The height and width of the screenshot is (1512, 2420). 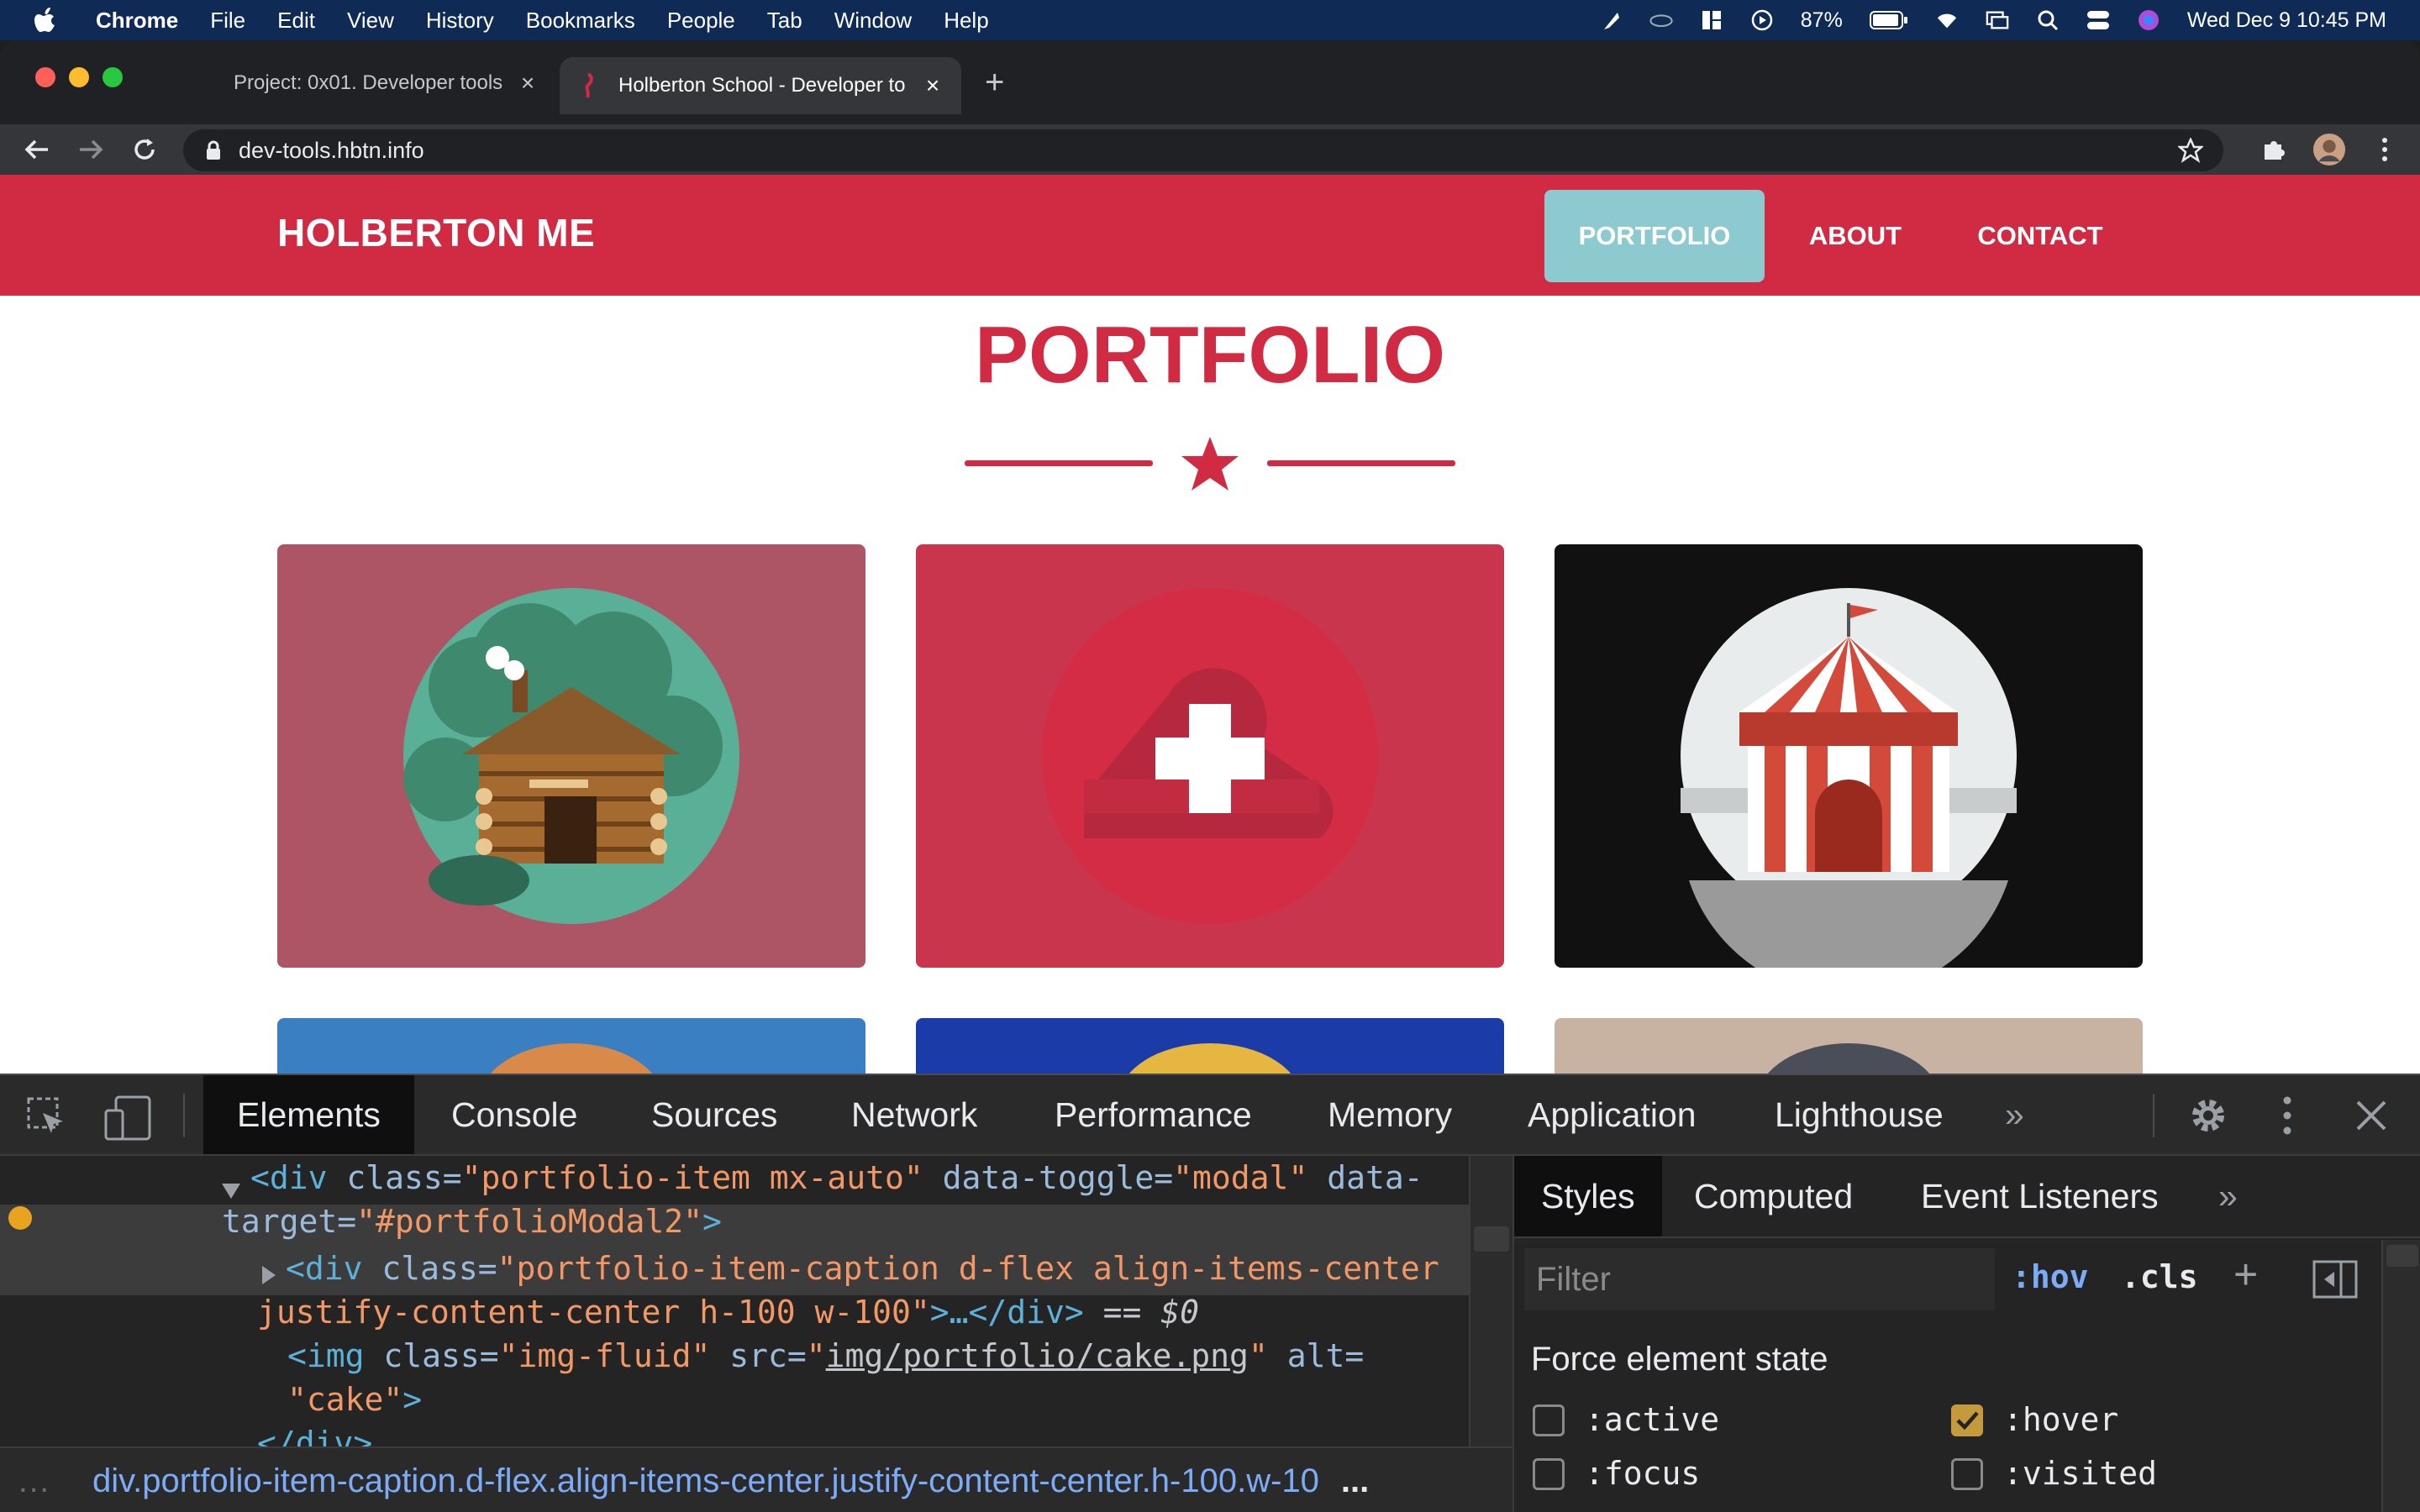 I want to click on bookmark-star-icon, so click(x=2190, y=151).